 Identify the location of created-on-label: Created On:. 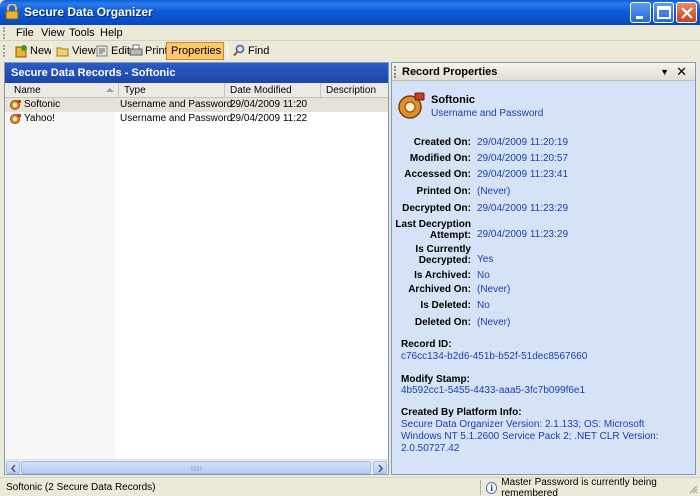
(442, 142).